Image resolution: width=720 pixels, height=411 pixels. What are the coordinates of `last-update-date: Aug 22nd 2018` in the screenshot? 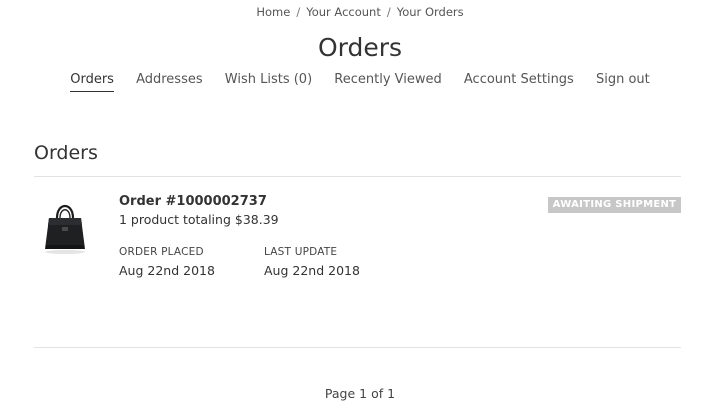 It's located at (312, 270).